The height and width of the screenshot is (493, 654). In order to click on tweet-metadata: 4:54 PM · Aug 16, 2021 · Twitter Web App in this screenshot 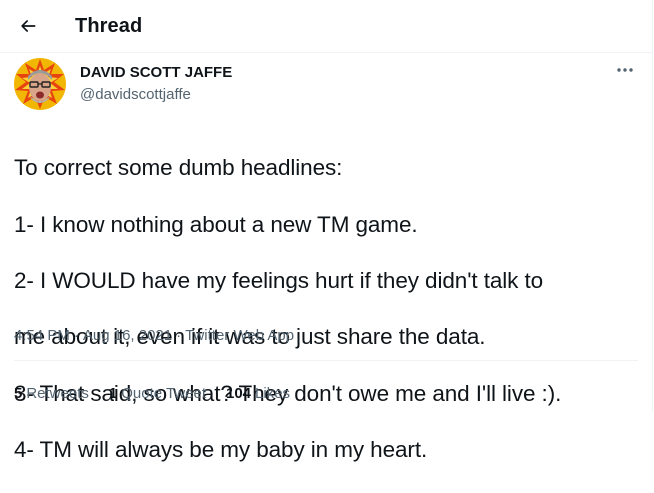, I will do `click(154, 335)`.